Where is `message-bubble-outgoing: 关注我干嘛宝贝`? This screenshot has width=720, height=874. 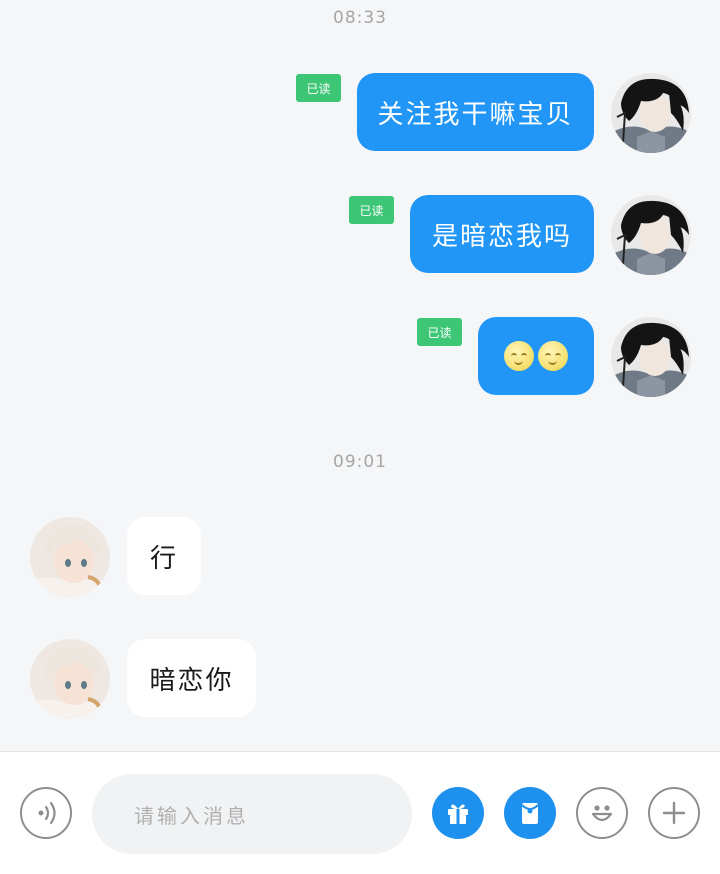
message-bubble-outgoing: 关注我干嘛宝贝 is located at coordinates (475, 112).